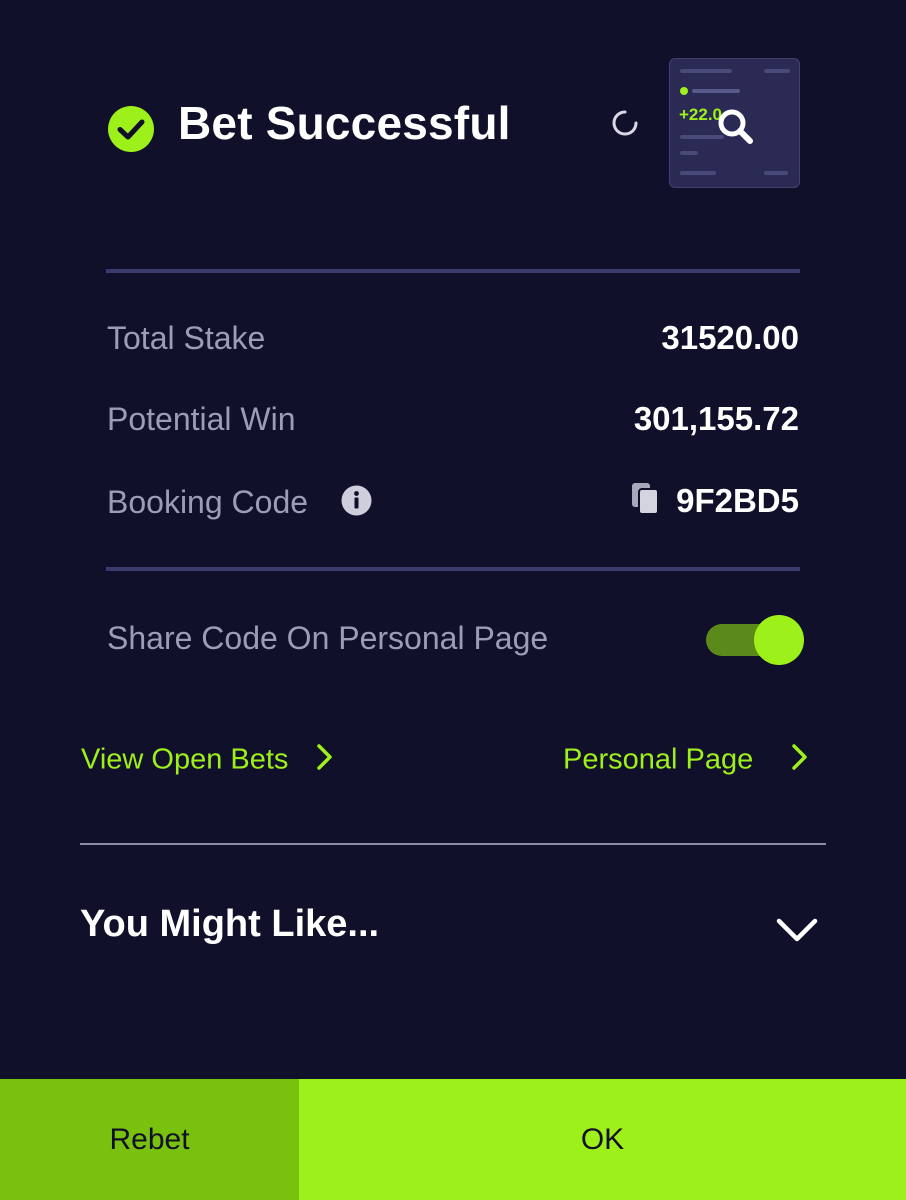 The height and width of the screenshot is (1200, 906). What do you see at coordinates (779, 640) in the screenshot?
I see `toggle-knob` at bounding box center [779, 640].